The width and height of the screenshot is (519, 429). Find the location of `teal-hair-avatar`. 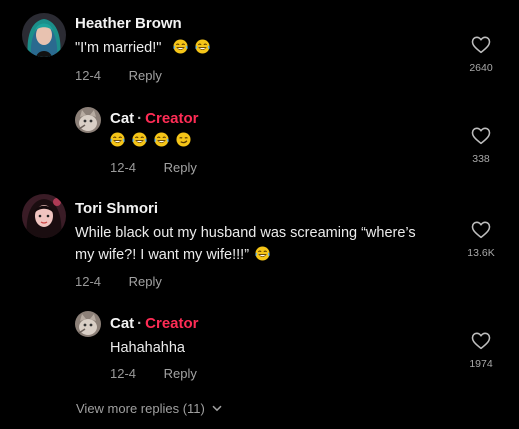

teal-hair-avatar is located at coordinates (44, 35).